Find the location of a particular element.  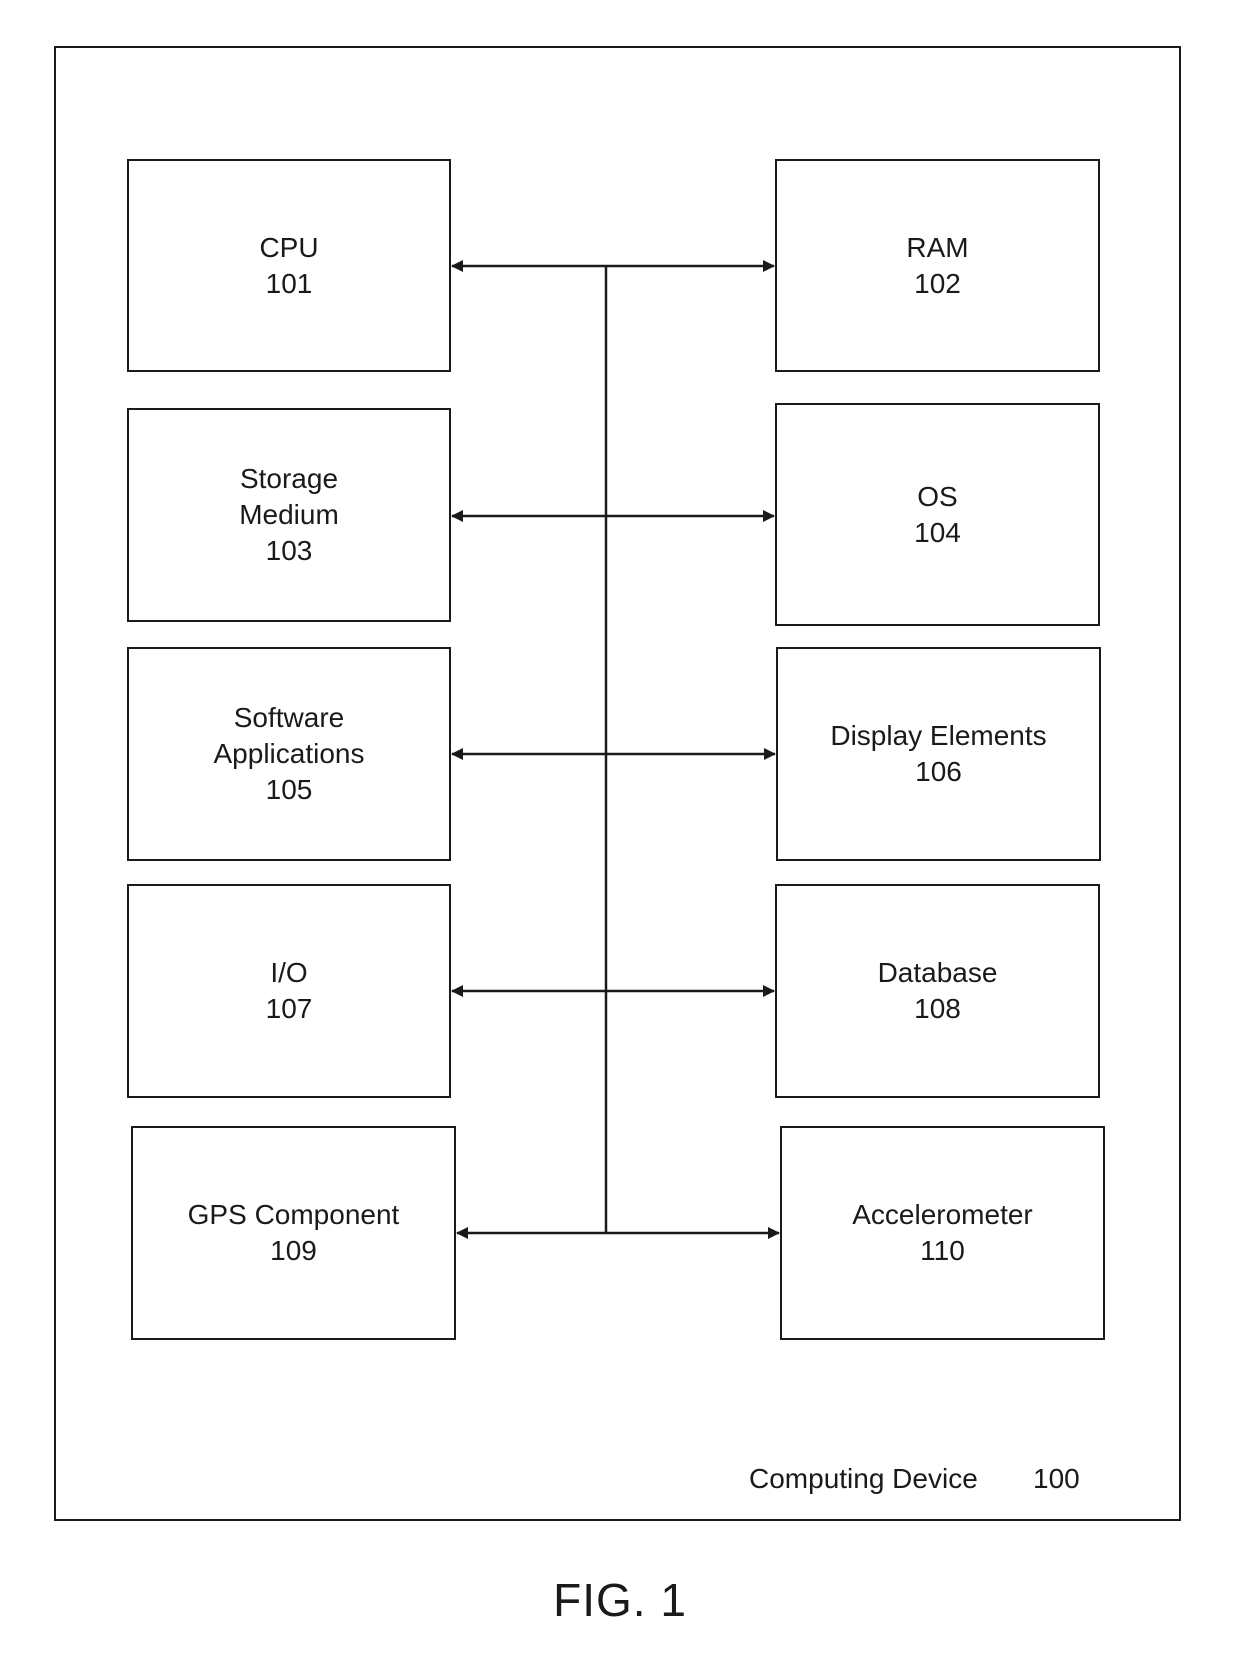

display-elements-box: Display Elements 106 is located at coordinates (938, 754).